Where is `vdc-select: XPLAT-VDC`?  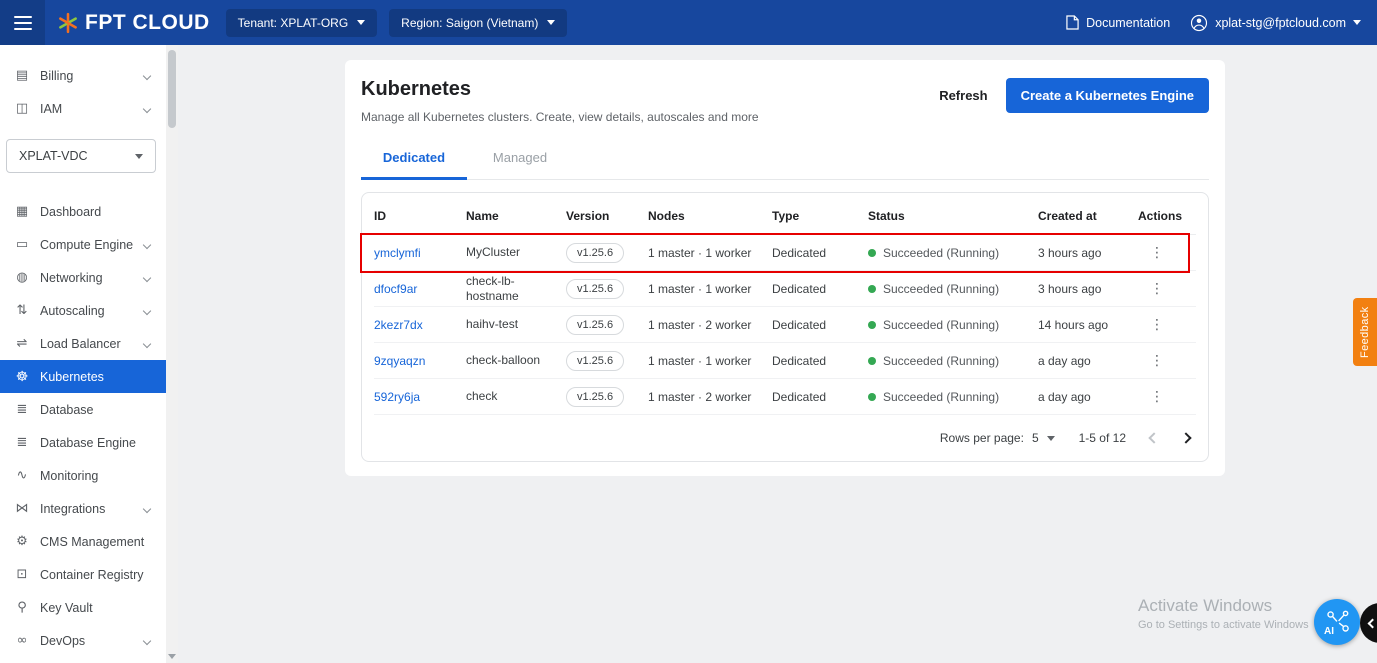
vdc-select: XPLAT-VDC is located at coordinates (81, 156).